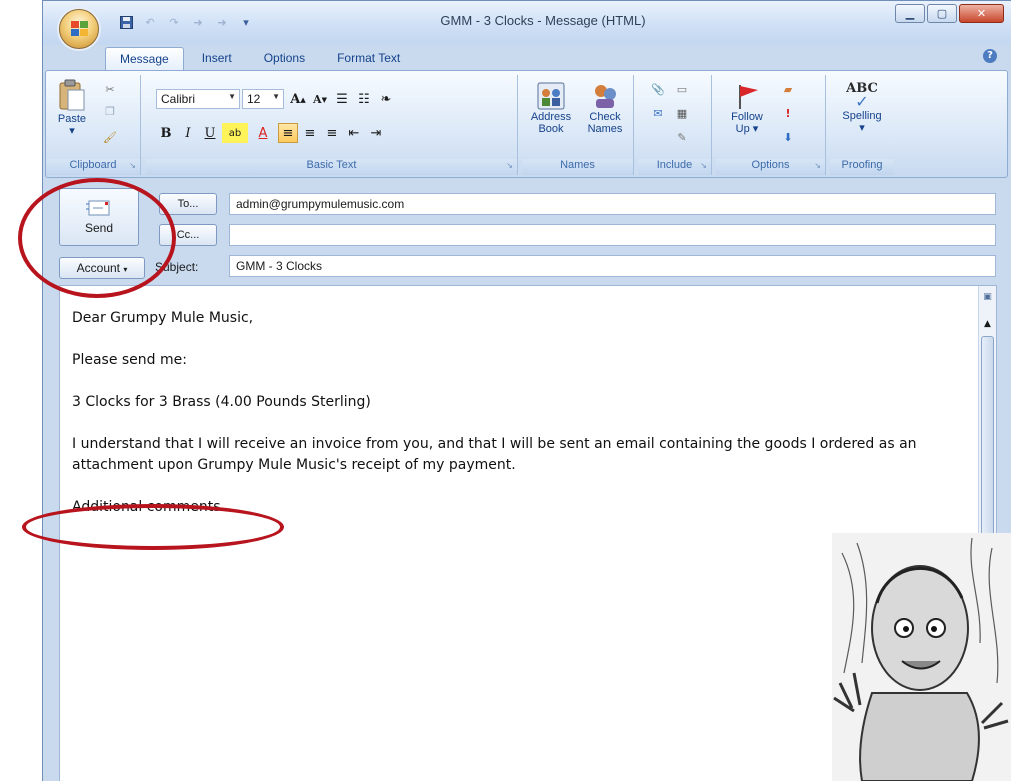  What do you see at coordinates (605, 96) in the screenshot?
I see `check-names-icon` at bounding box center [605, 96].